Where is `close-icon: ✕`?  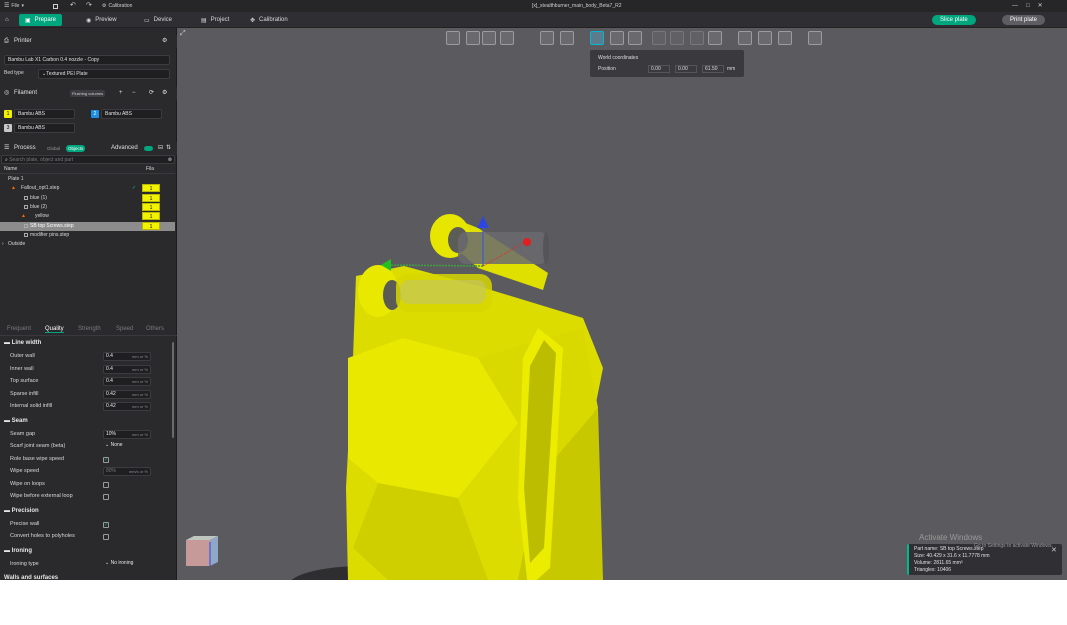 close-icon: ✕ is located at coordinates (1040, 6).